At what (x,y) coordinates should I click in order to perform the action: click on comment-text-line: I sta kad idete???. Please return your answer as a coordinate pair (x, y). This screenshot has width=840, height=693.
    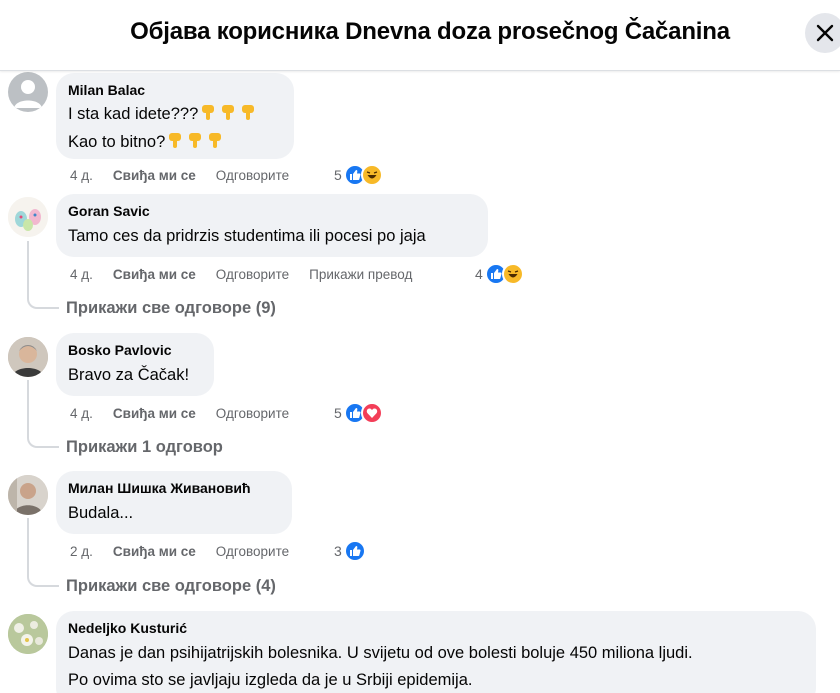
    Looking at the image, I should click on (175, 116).